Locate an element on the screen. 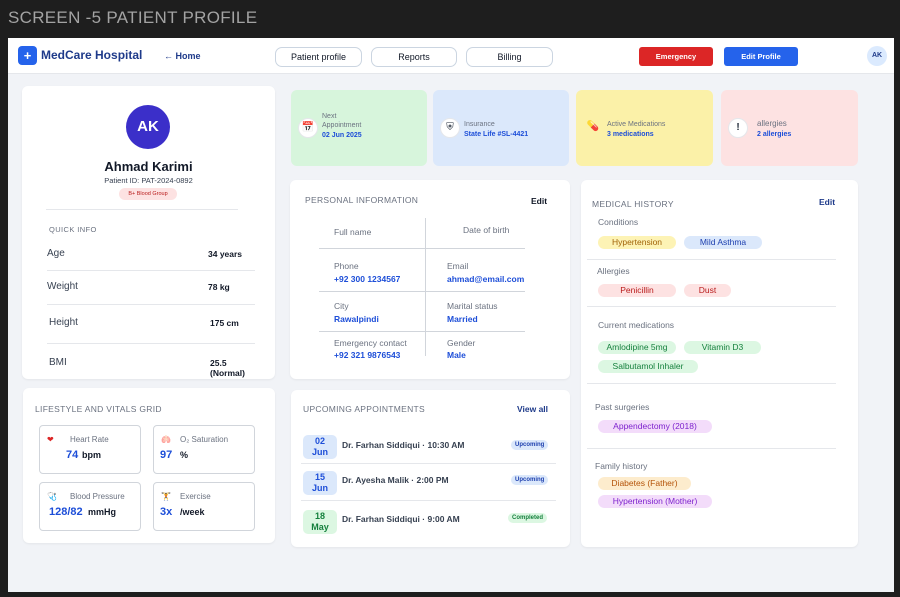 The width and height of the screenshot is (900, 597). vital-unit: bpm is located at coordinates (91, 455).